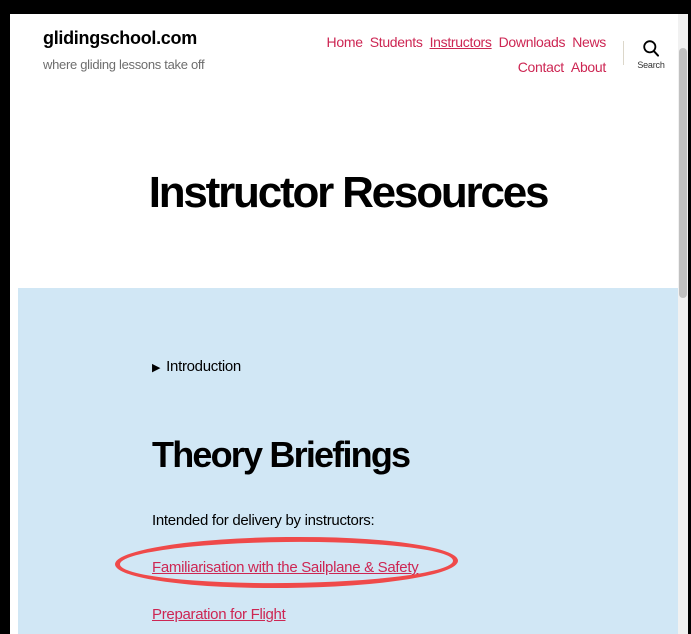  What do you see at coordinates (683, 173) in the screenshot?
I see `scrollbar-thumb` at bounding box center [683, 173].